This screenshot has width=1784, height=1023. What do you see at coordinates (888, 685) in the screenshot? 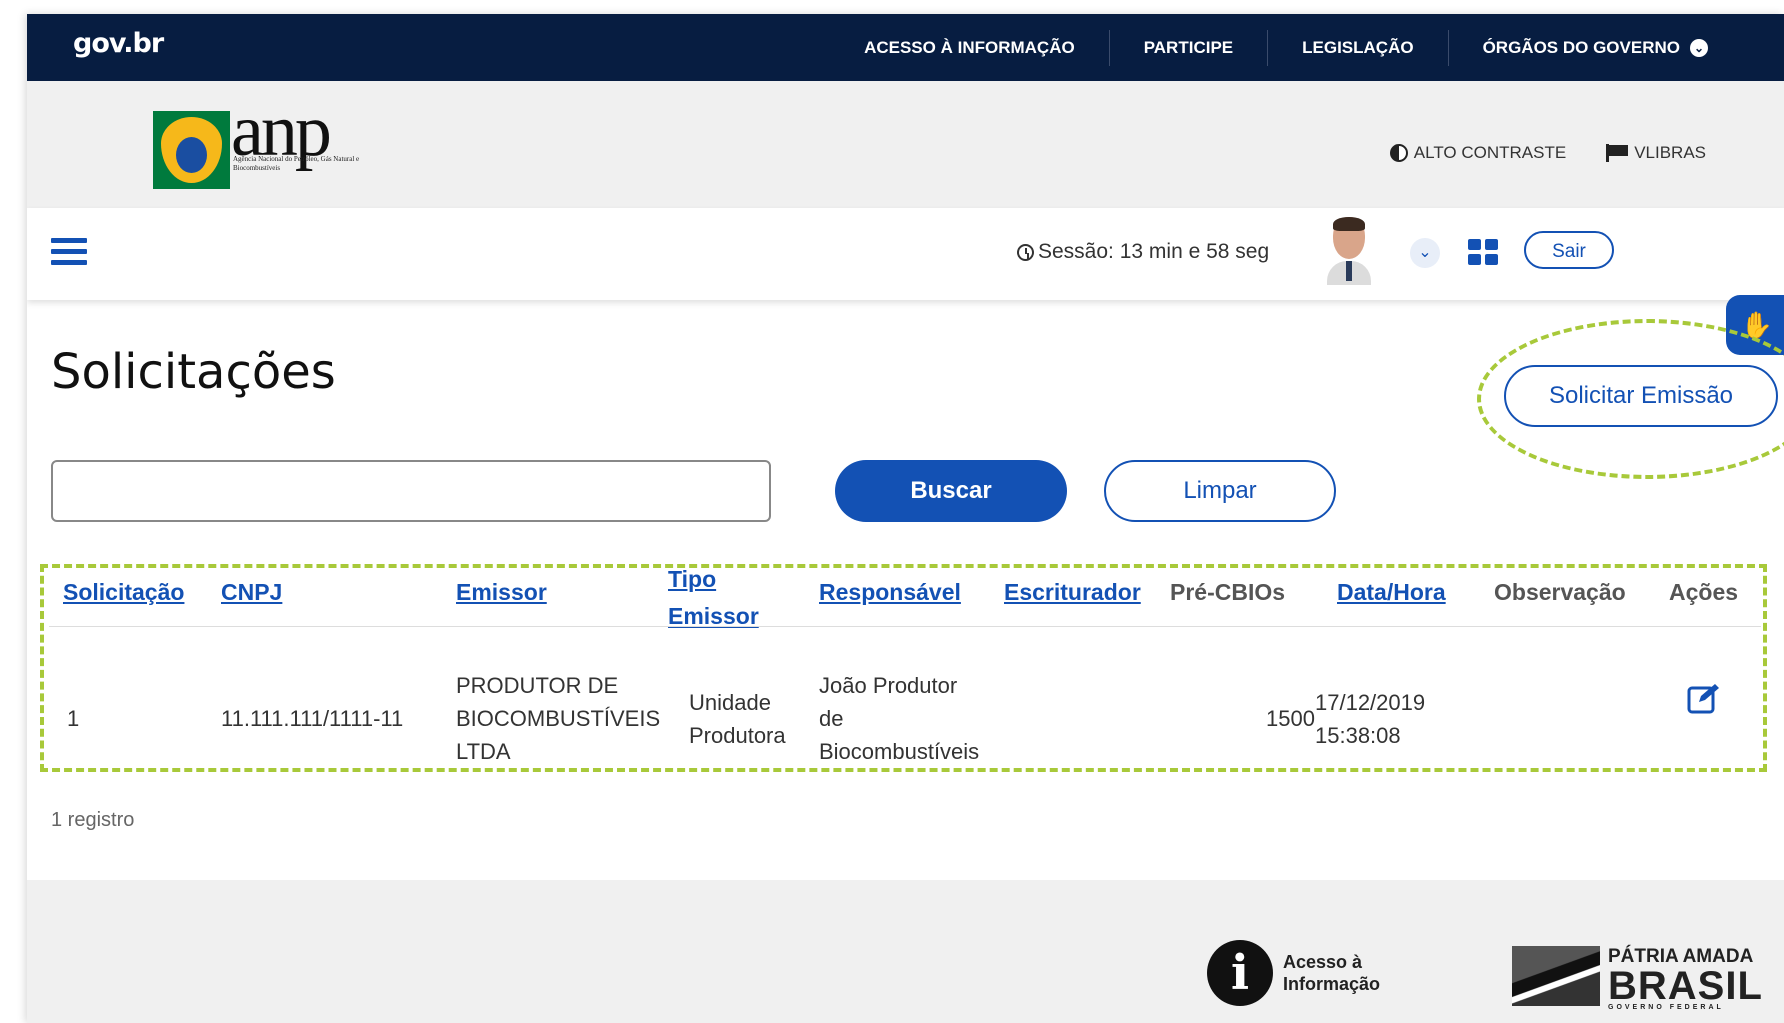
I see `cell-responsavel-line: João Produtor` at bounding box center [888, 685].